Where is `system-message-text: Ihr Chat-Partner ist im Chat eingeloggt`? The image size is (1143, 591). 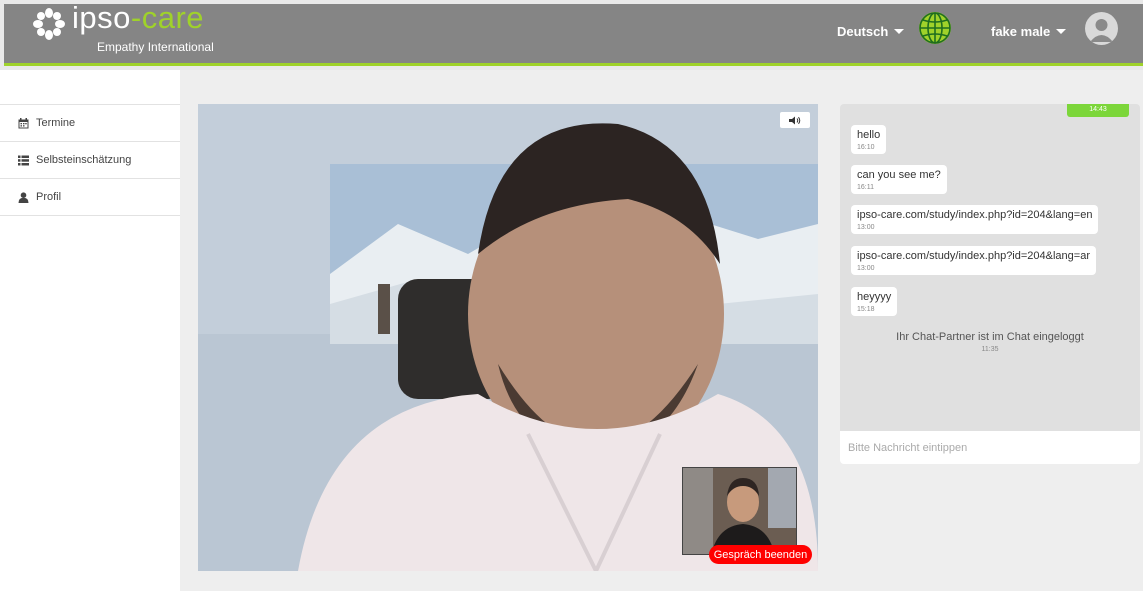 system-message-text: Ihr Chat-Partner ist im Chat eingeloggt is located at coordinates (990, 337).